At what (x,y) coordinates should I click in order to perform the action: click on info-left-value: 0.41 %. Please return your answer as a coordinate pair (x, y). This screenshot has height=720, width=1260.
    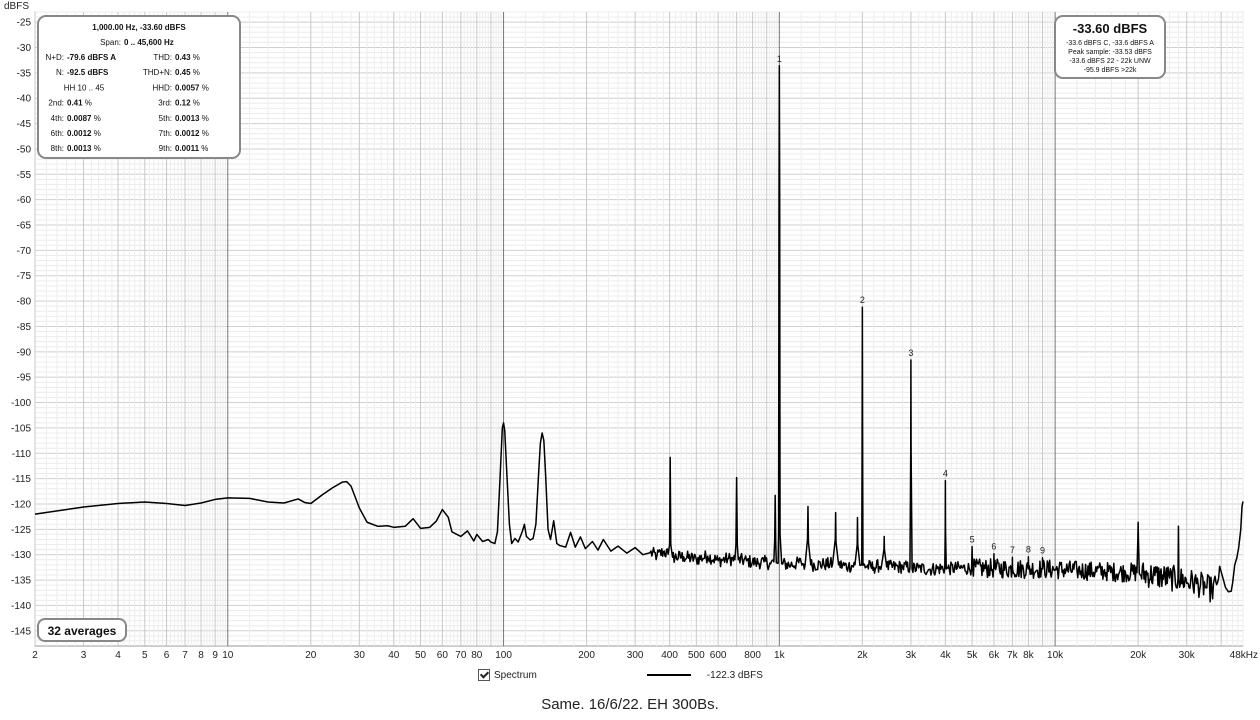
    Looking at the image, I should click on (79, 103).